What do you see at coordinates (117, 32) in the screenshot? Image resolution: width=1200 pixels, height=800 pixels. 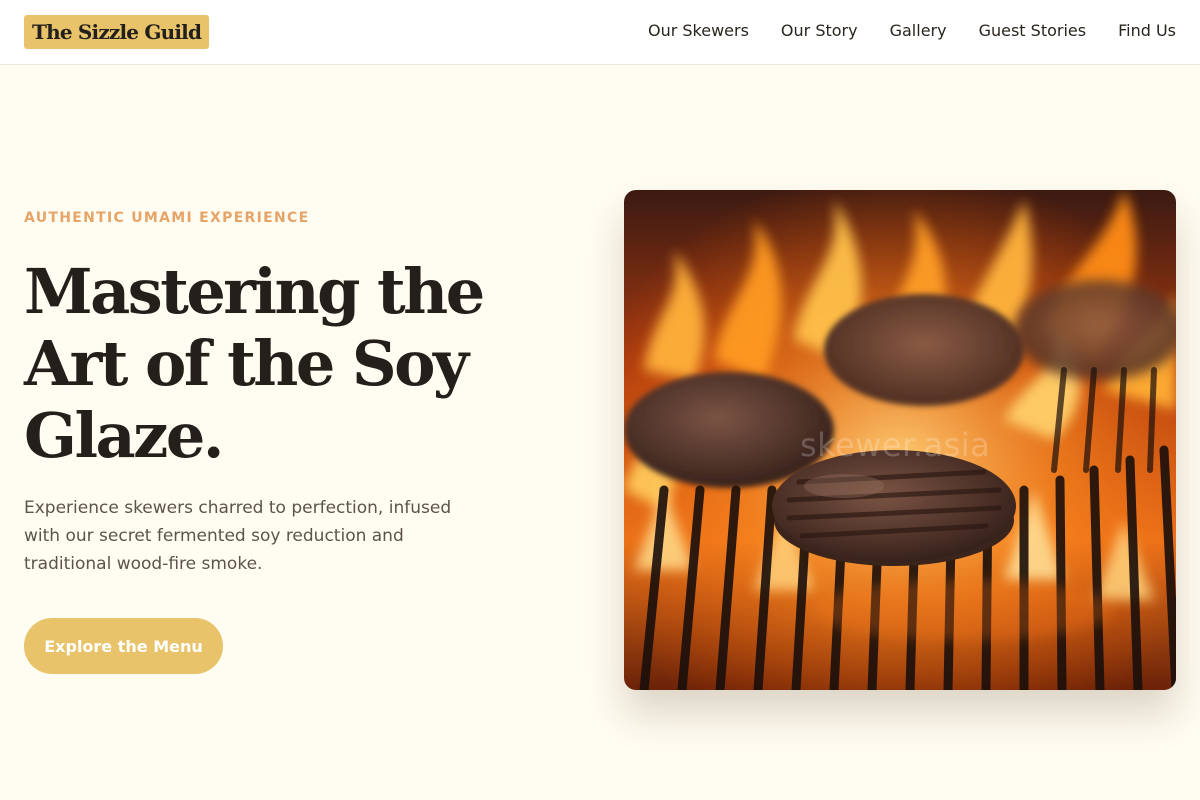 I see `site-logo: The Sizzle Guild` at bounding box center [117, 32].